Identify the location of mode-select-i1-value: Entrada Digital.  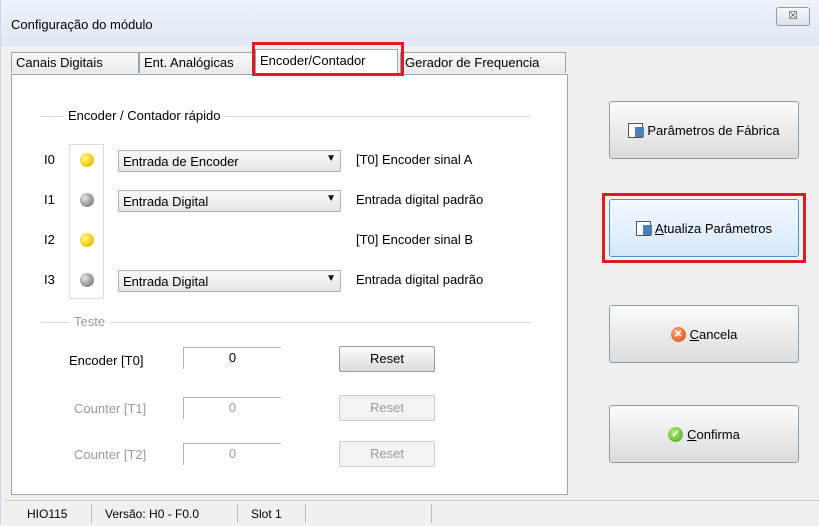
(166, 201).